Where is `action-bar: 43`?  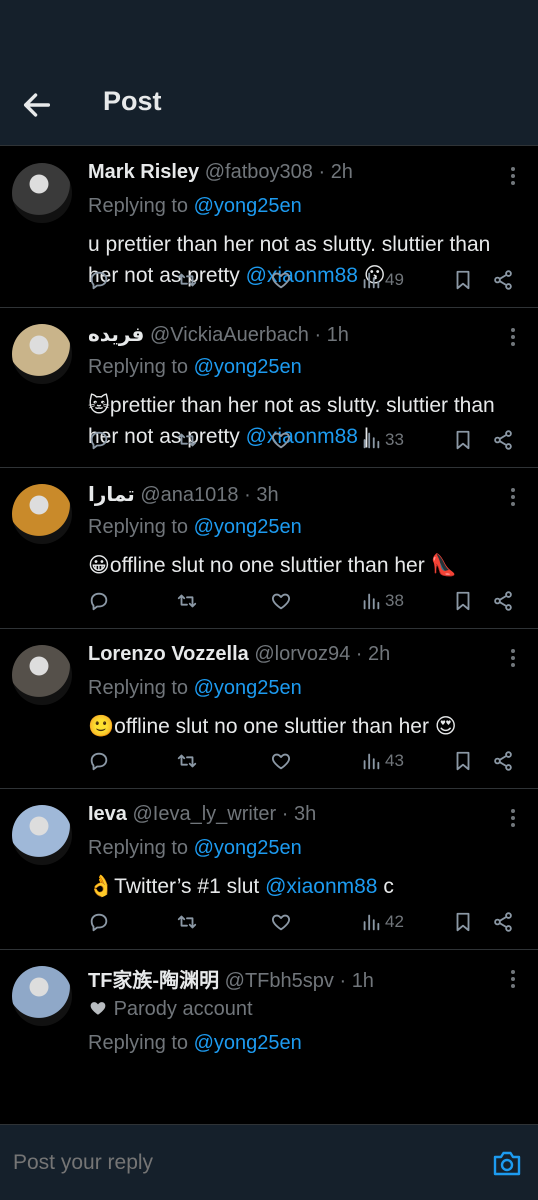 action-bar: 43 is located at coordinates (304, 761).